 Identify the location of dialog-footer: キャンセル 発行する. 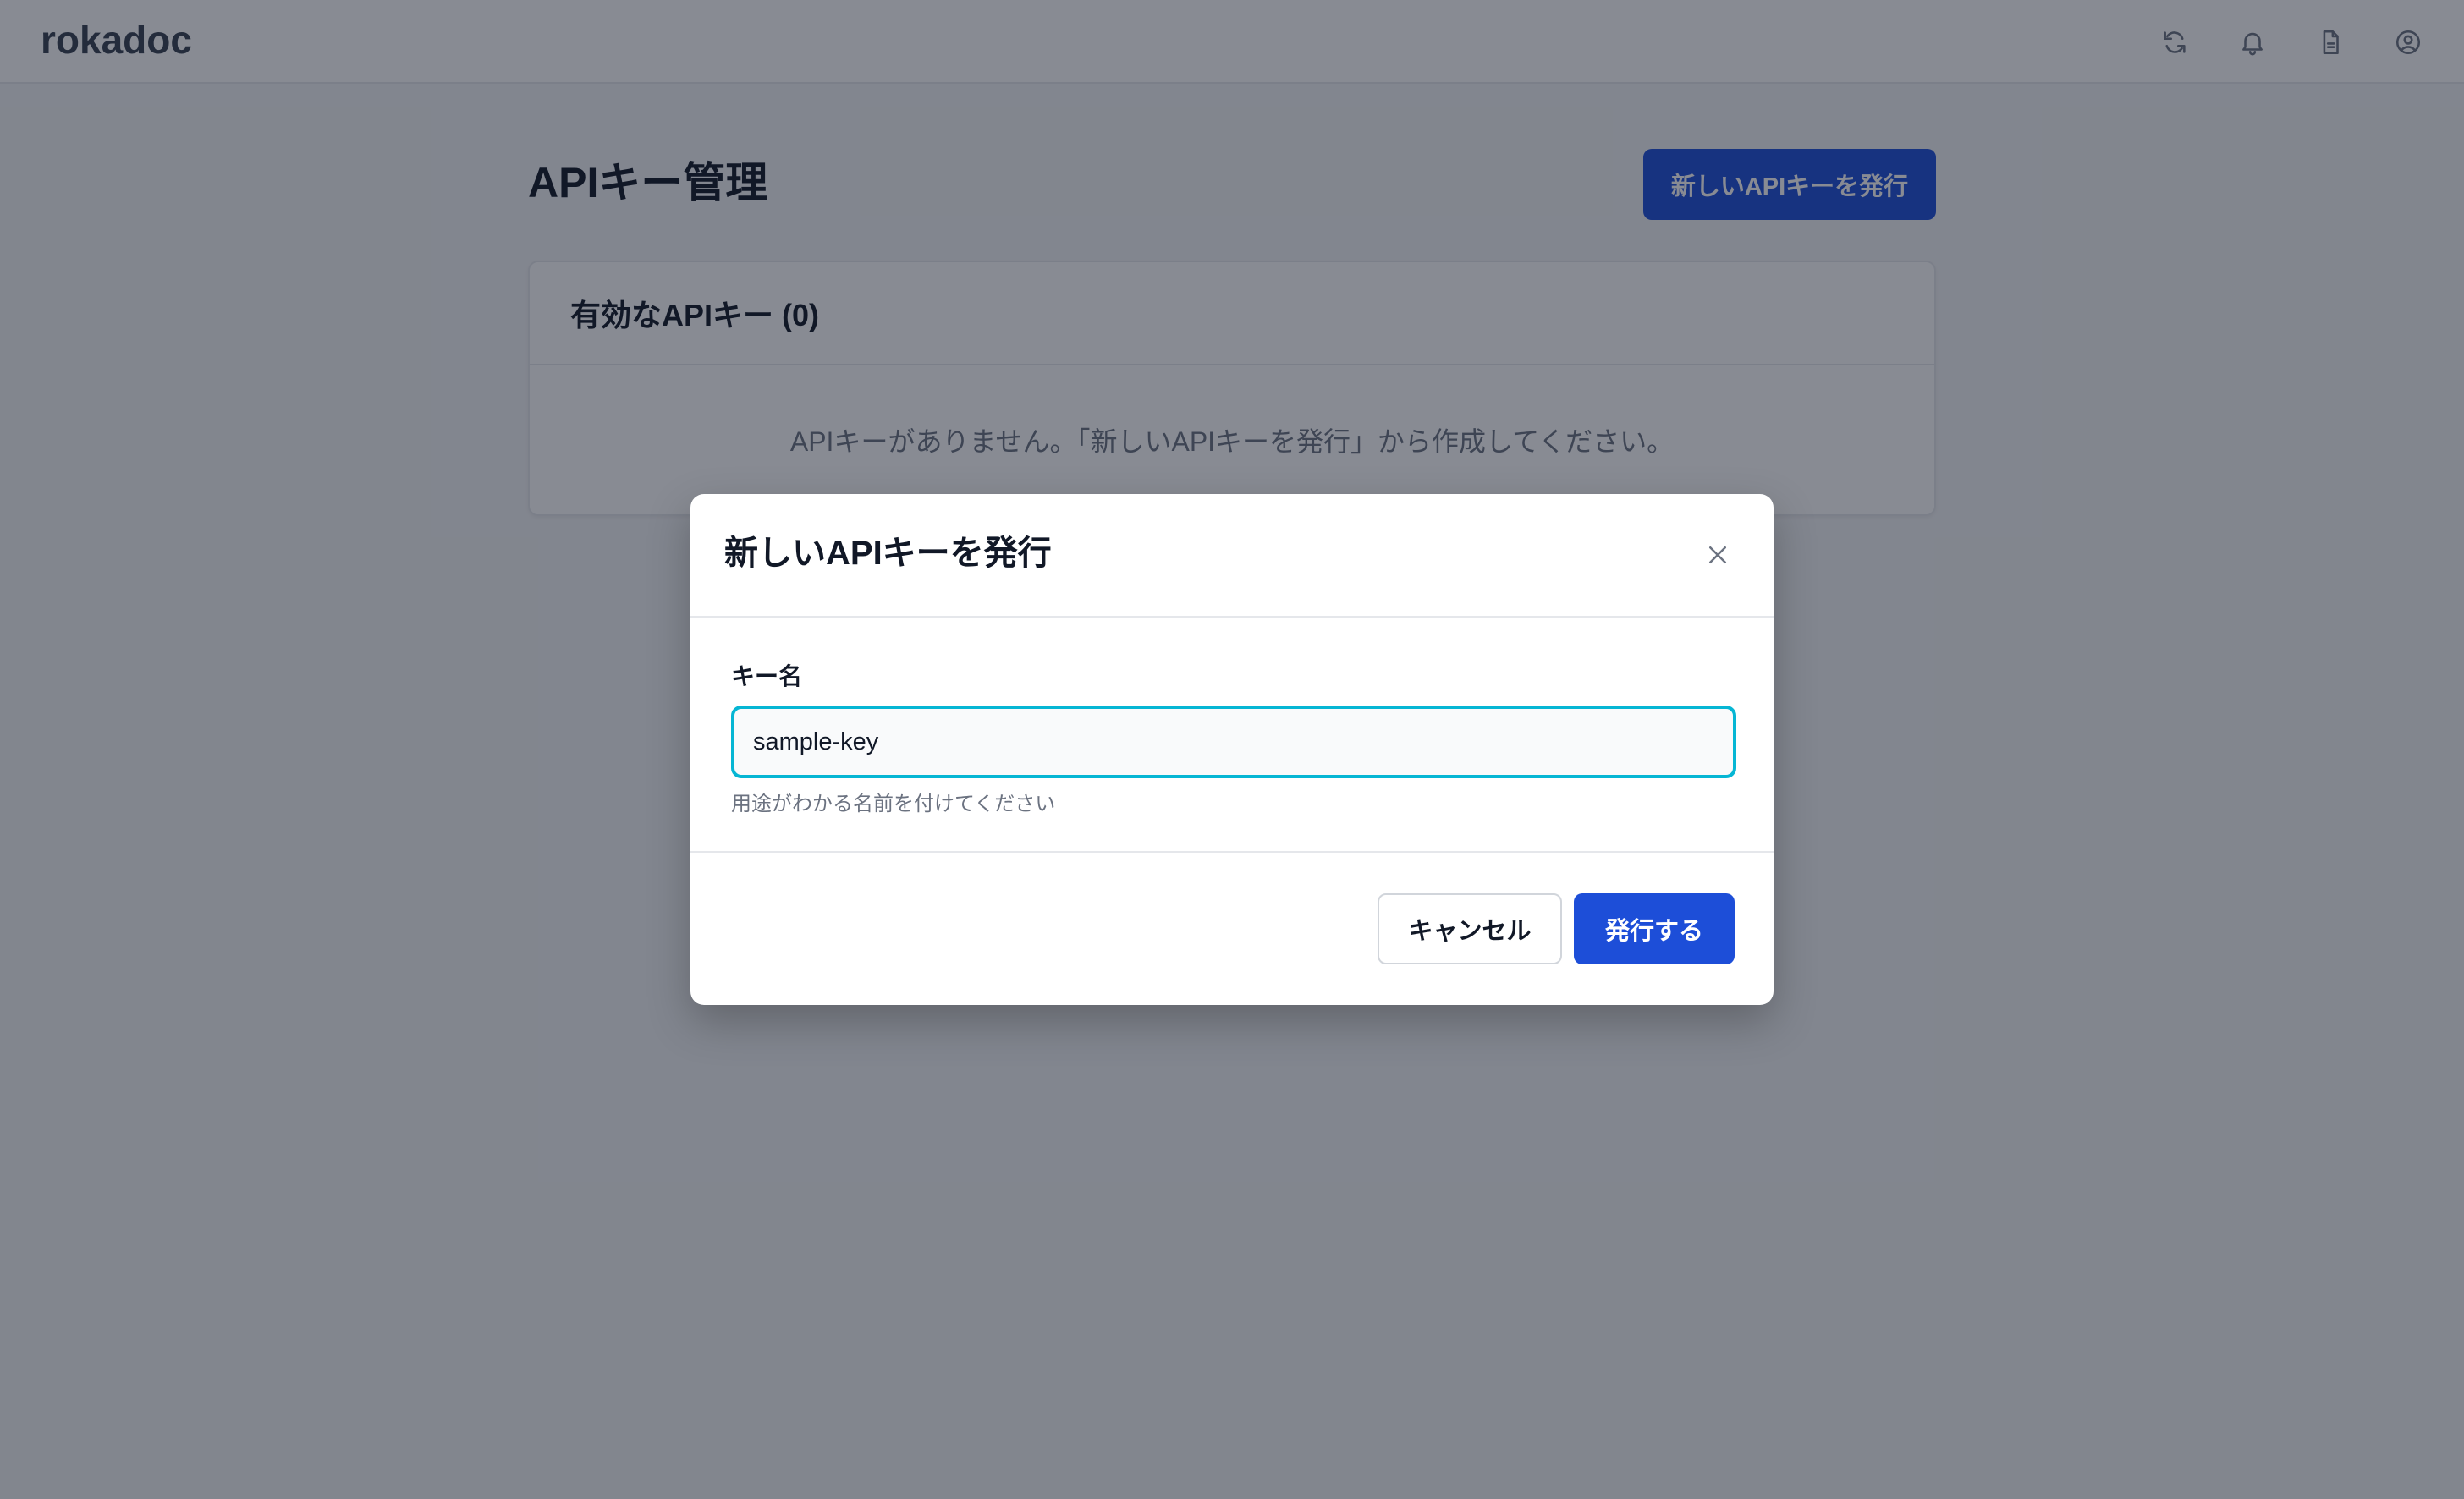
(1232, 928).